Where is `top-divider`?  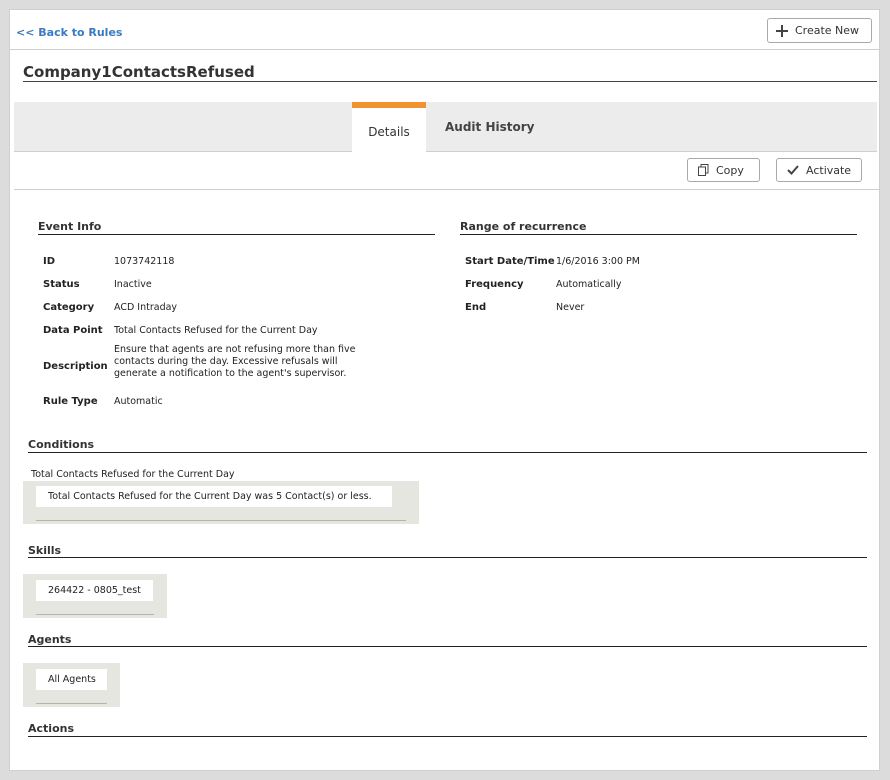 top-divider is located at coordinates (444, 49).